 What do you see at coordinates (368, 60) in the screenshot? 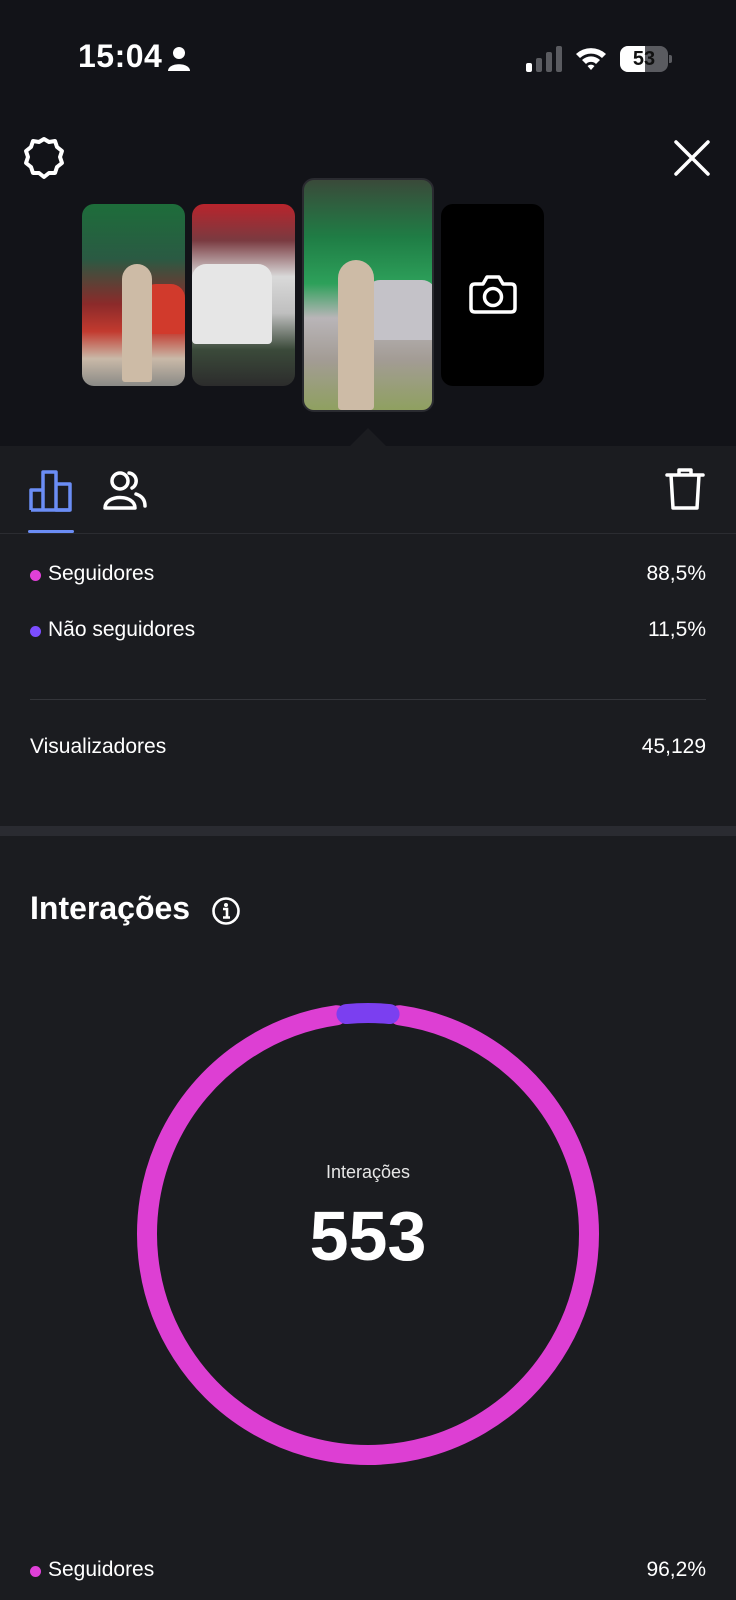
I see `status-bar: 15:04 53` at bounding box center [368, 60].